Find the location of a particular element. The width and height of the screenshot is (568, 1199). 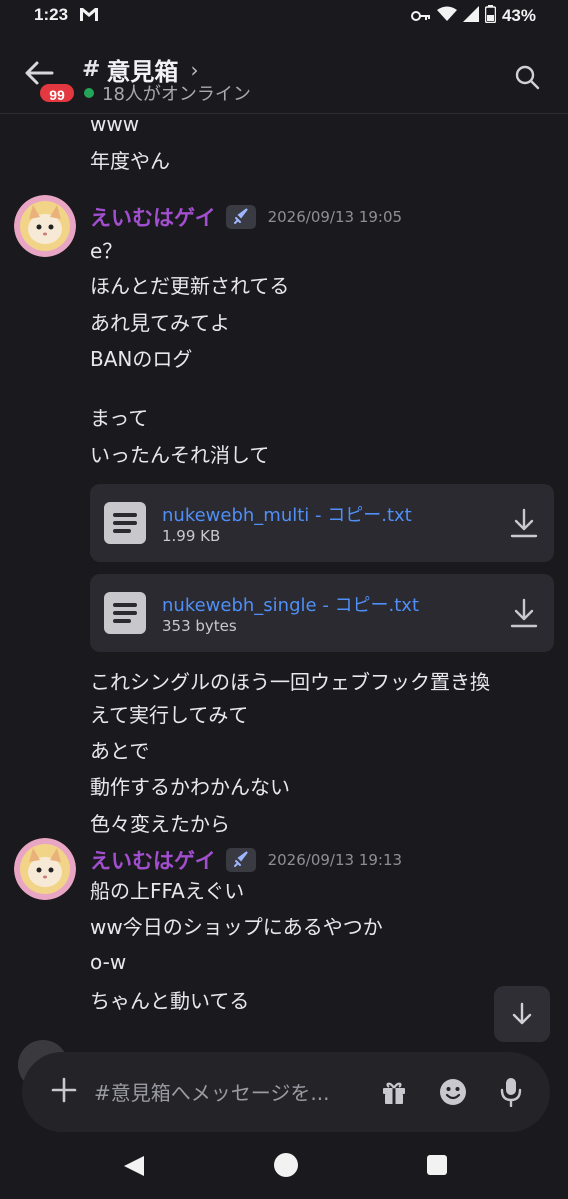

message-line: 動作するかわかんない is located at coordinates (190, 787).